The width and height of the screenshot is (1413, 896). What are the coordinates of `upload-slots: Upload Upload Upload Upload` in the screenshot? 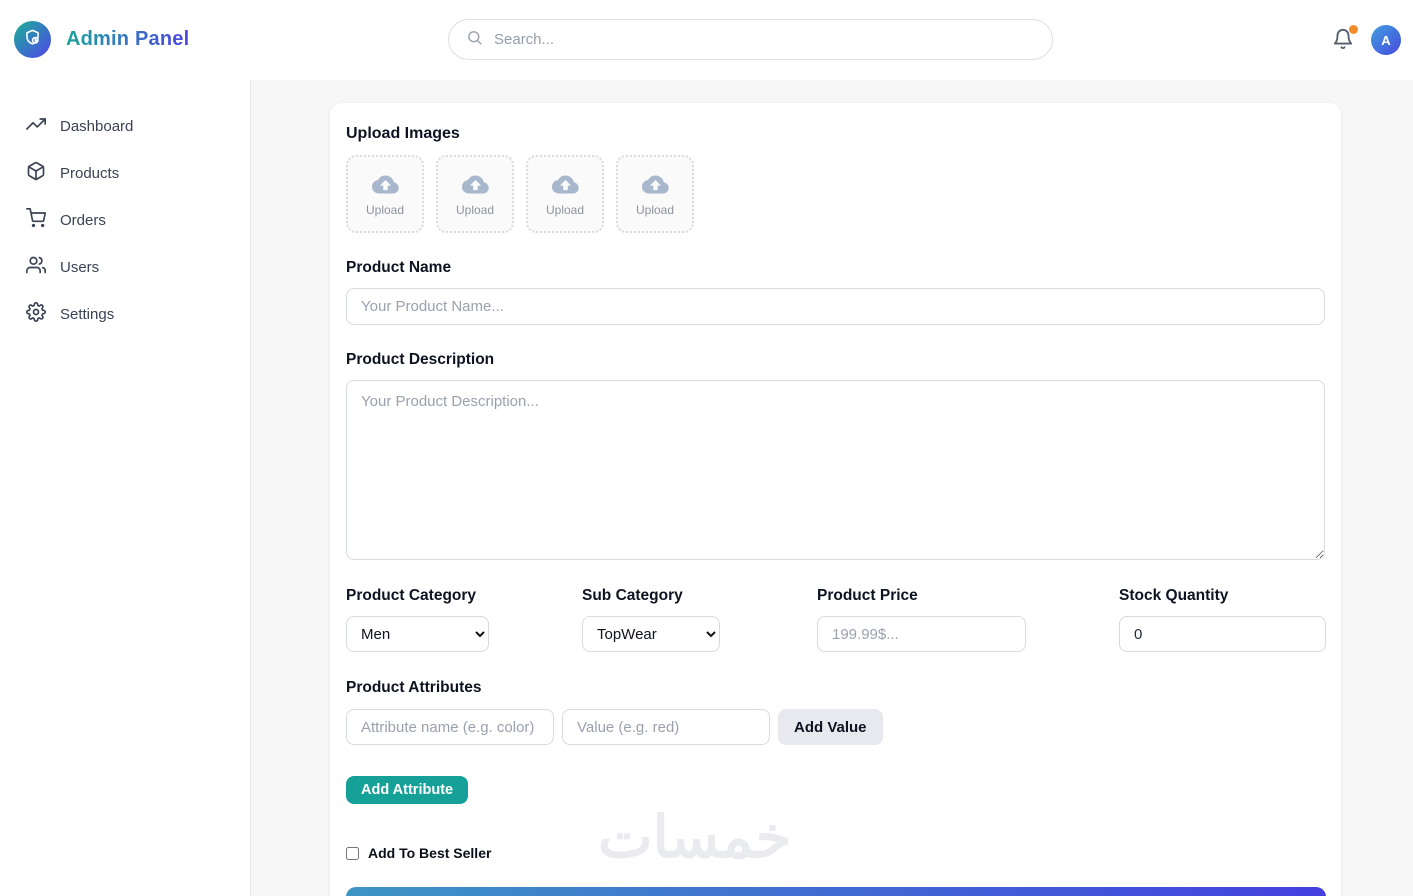 It's located at (835, 194).